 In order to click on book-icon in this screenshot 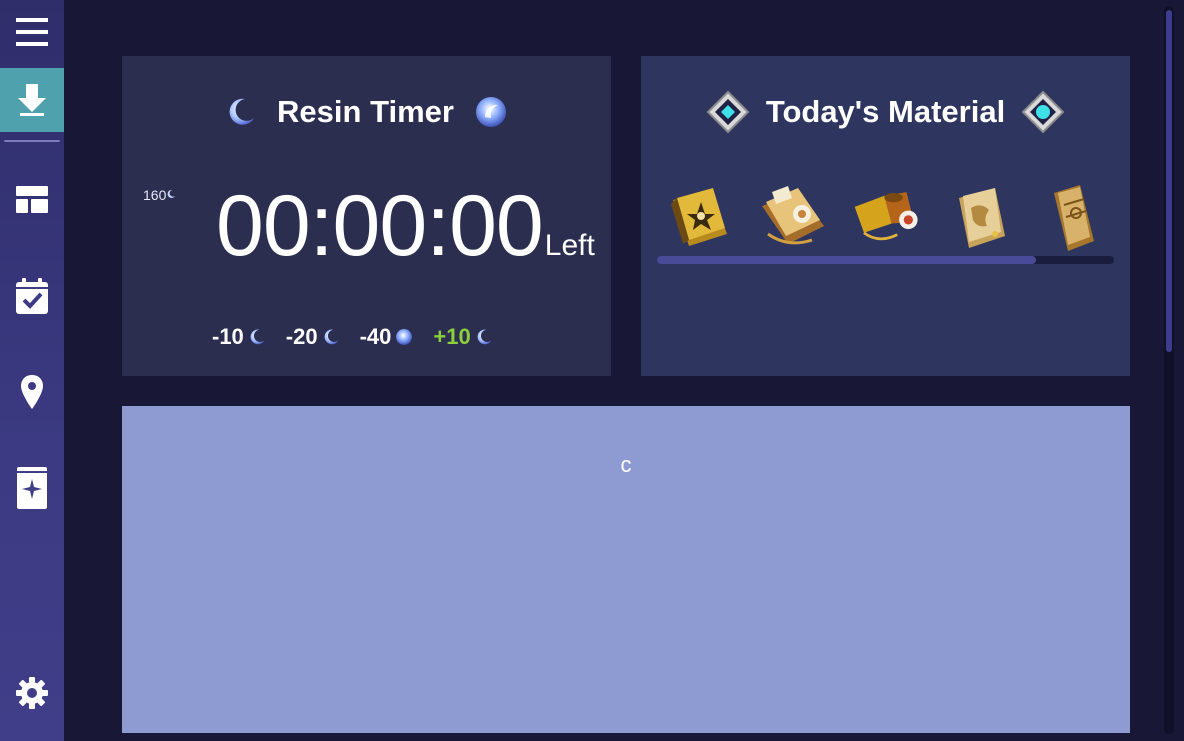, I will do `click(32, 488)`.